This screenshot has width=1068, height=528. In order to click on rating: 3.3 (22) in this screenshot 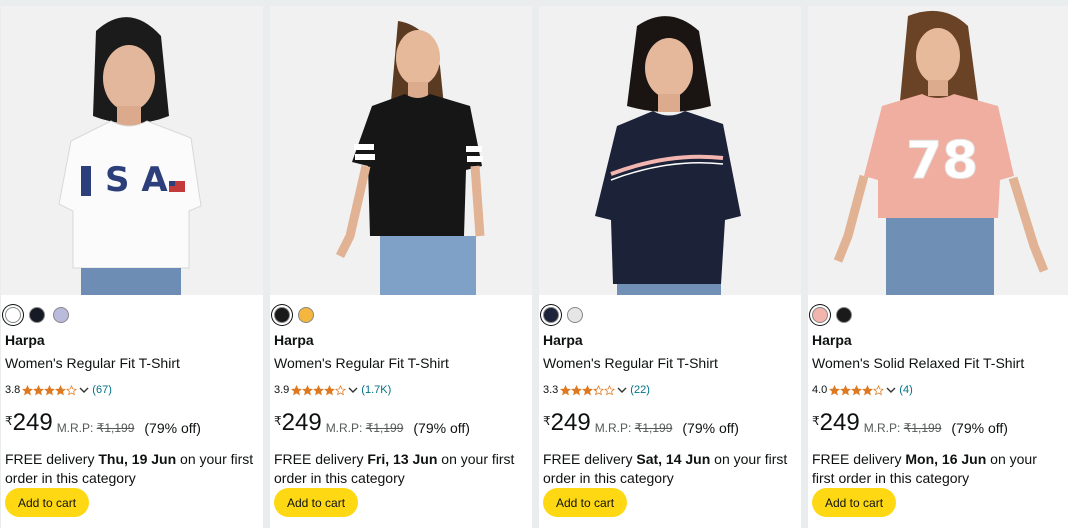, I will do `click(596, 390)`.